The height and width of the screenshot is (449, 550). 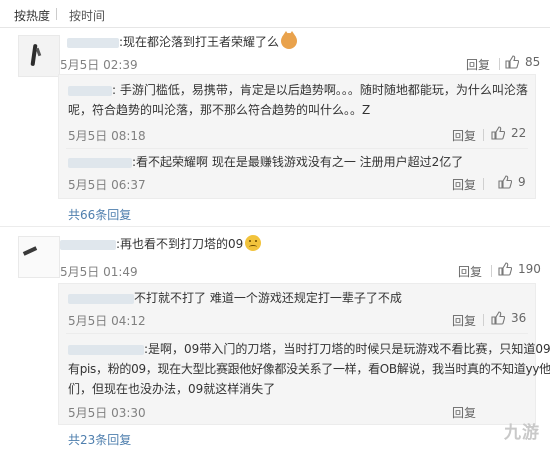 I want to click on cat-emoji-icon, so click(x=289, y=40).